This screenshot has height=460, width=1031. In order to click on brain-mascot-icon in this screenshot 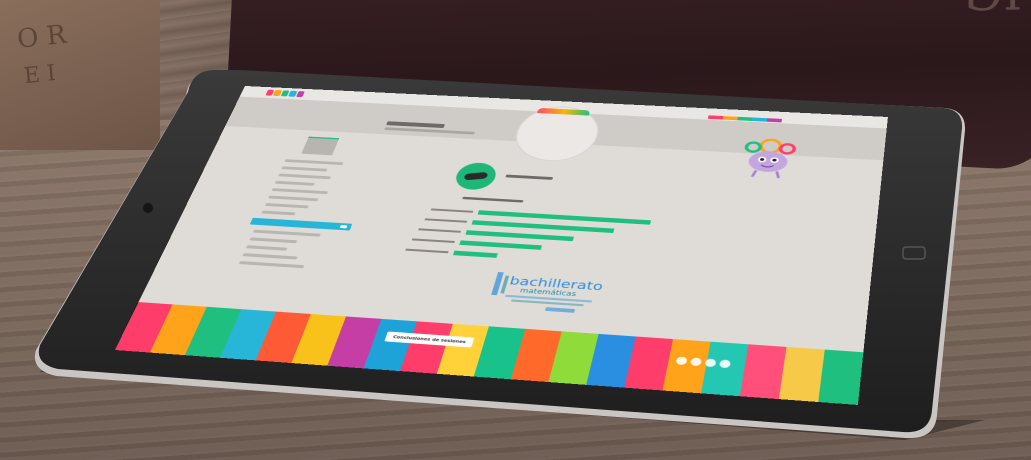, I will do `click(768, 158)`.